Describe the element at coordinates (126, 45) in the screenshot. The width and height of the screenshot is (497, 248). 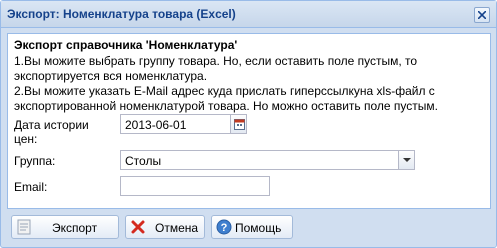
I see `panel-heading: Экспорт справочника 'Номенклатура'` at that location.